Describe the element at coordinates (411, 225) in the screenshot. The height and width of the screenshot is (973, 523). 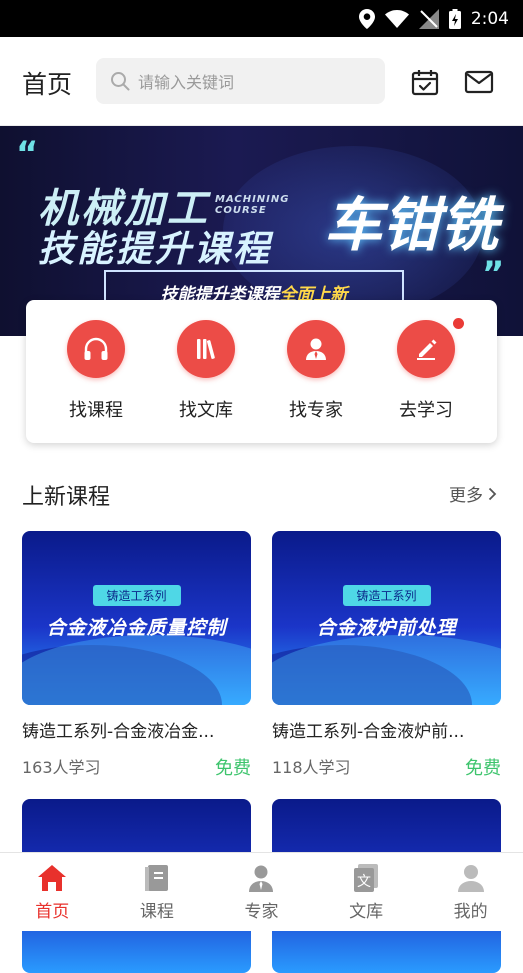
I see `banner-big-text: 车钳铣` at that location.